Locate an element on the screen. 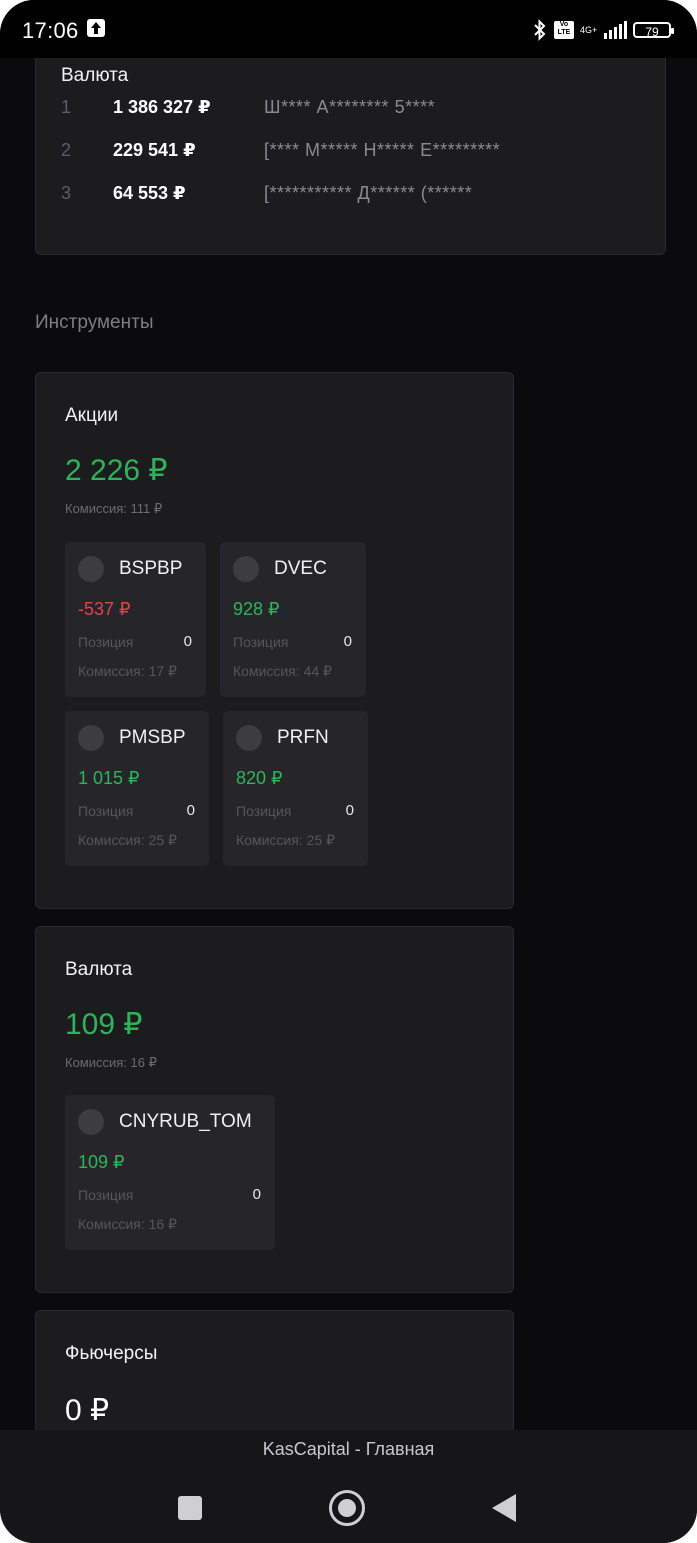 This screenshot has width=697, height=1543. rank-number: 2 is located at coordinates (66, 150).